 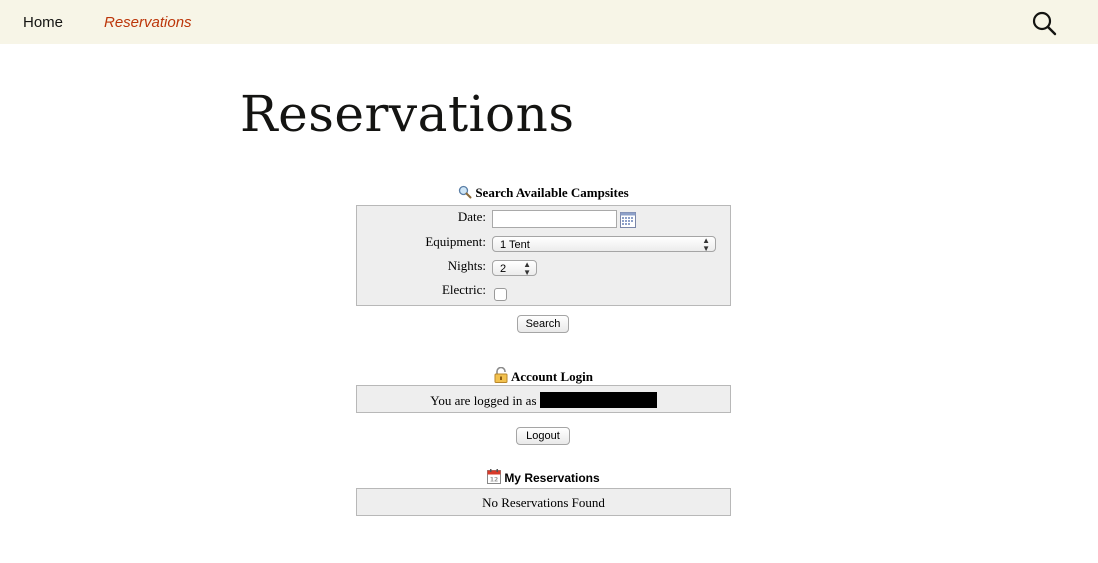 What do you see at coordinates (543, 436) in the screenshot?
I see `logout-button: Logout` at bounding box center [543, 436].